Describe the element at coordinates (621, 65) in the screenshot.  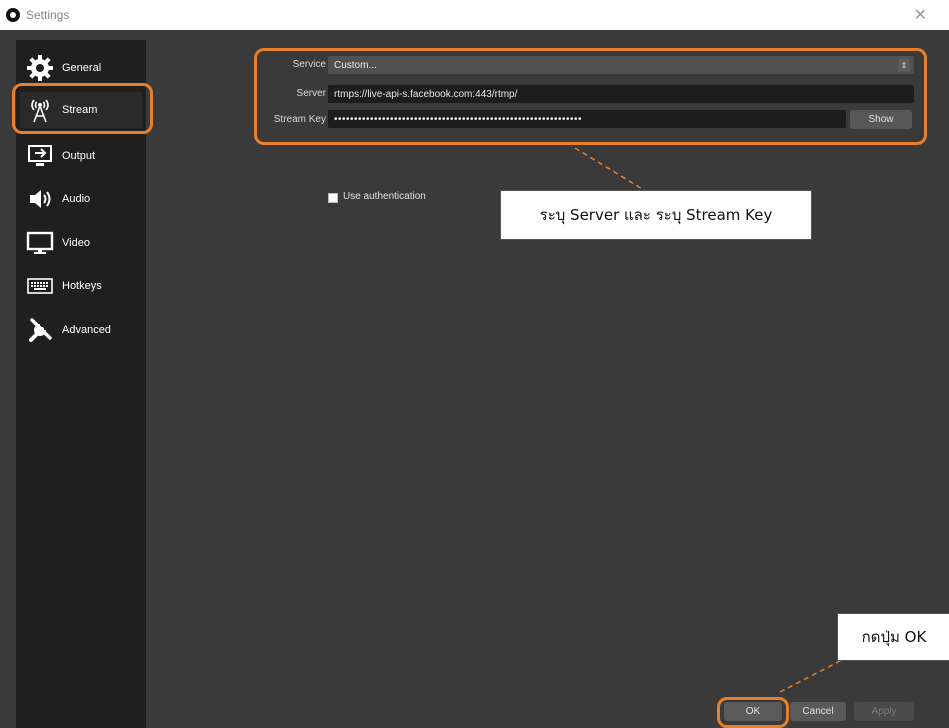
I see `service-select: Custom... ⇕` at that location.